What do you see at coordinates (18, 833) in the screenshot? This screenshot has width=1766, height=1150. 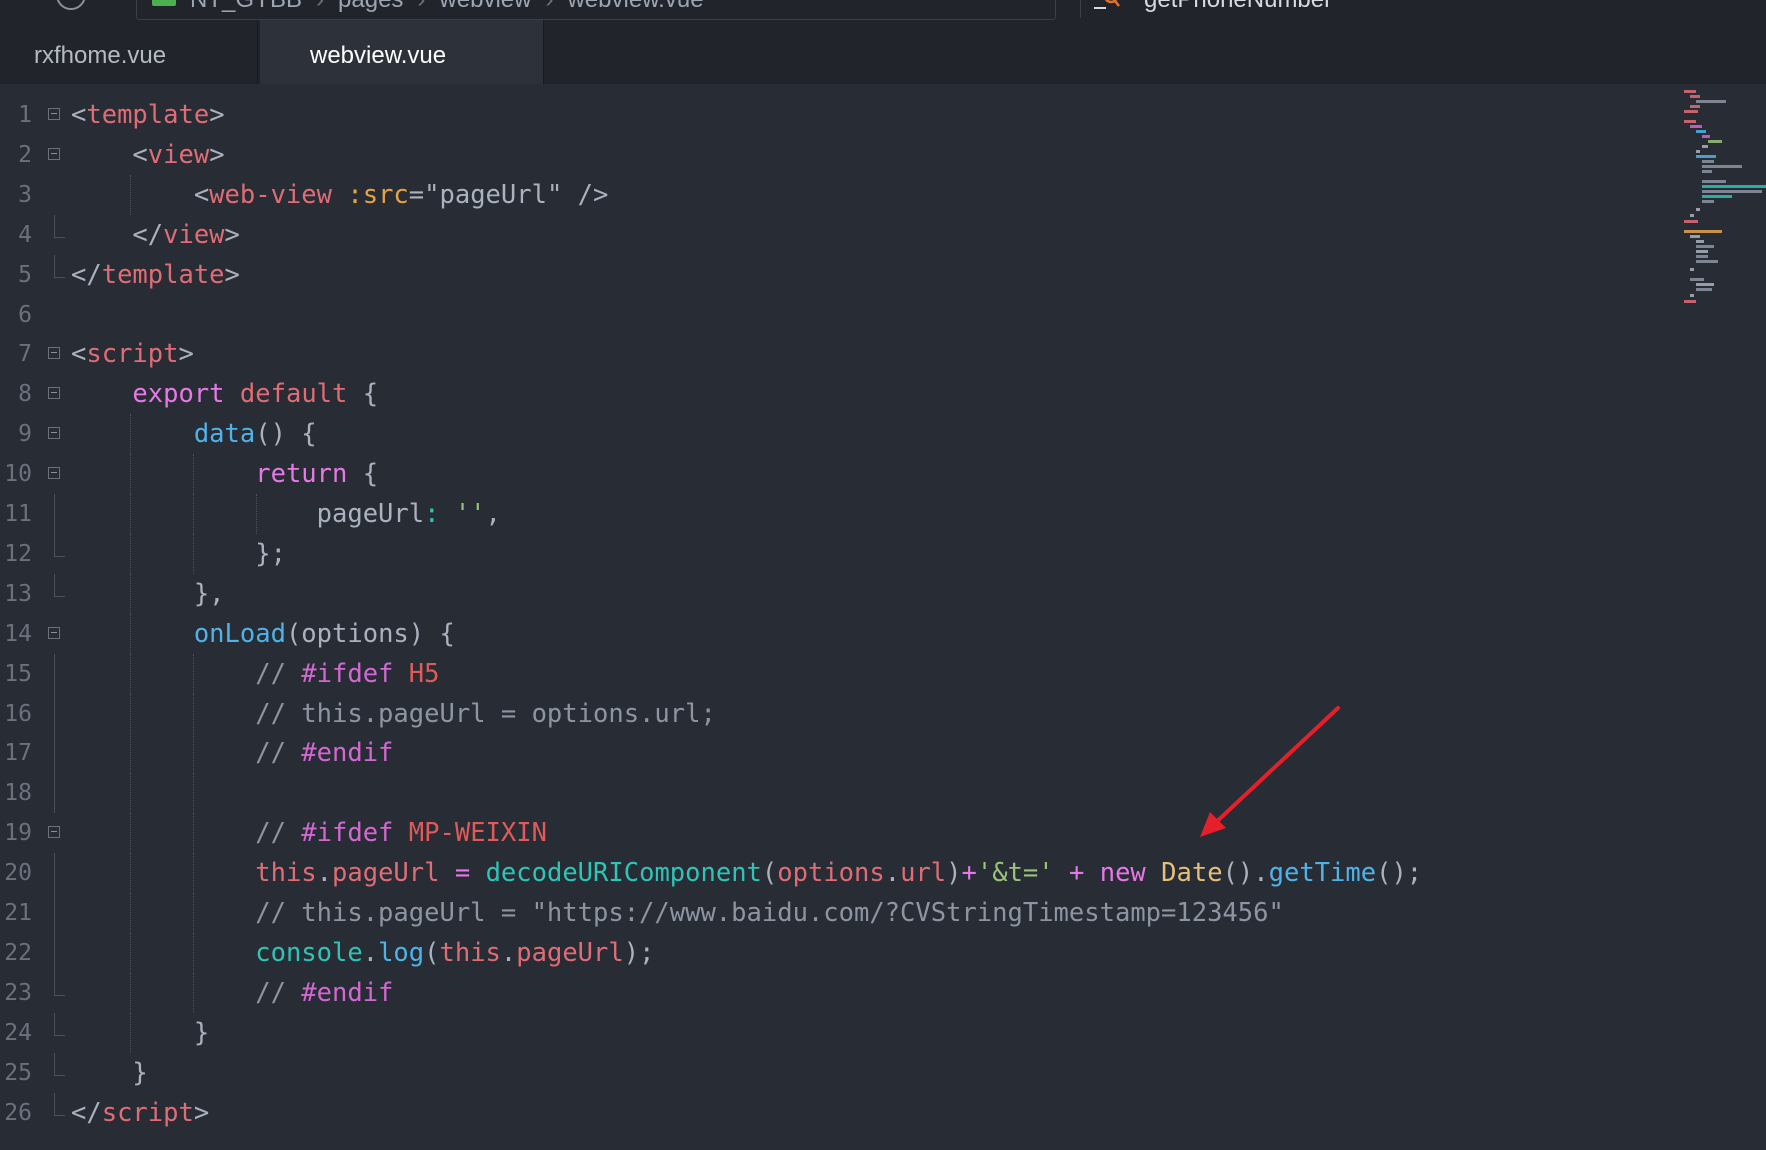 I see `line-number: 19` at bounding box center [18, 833].